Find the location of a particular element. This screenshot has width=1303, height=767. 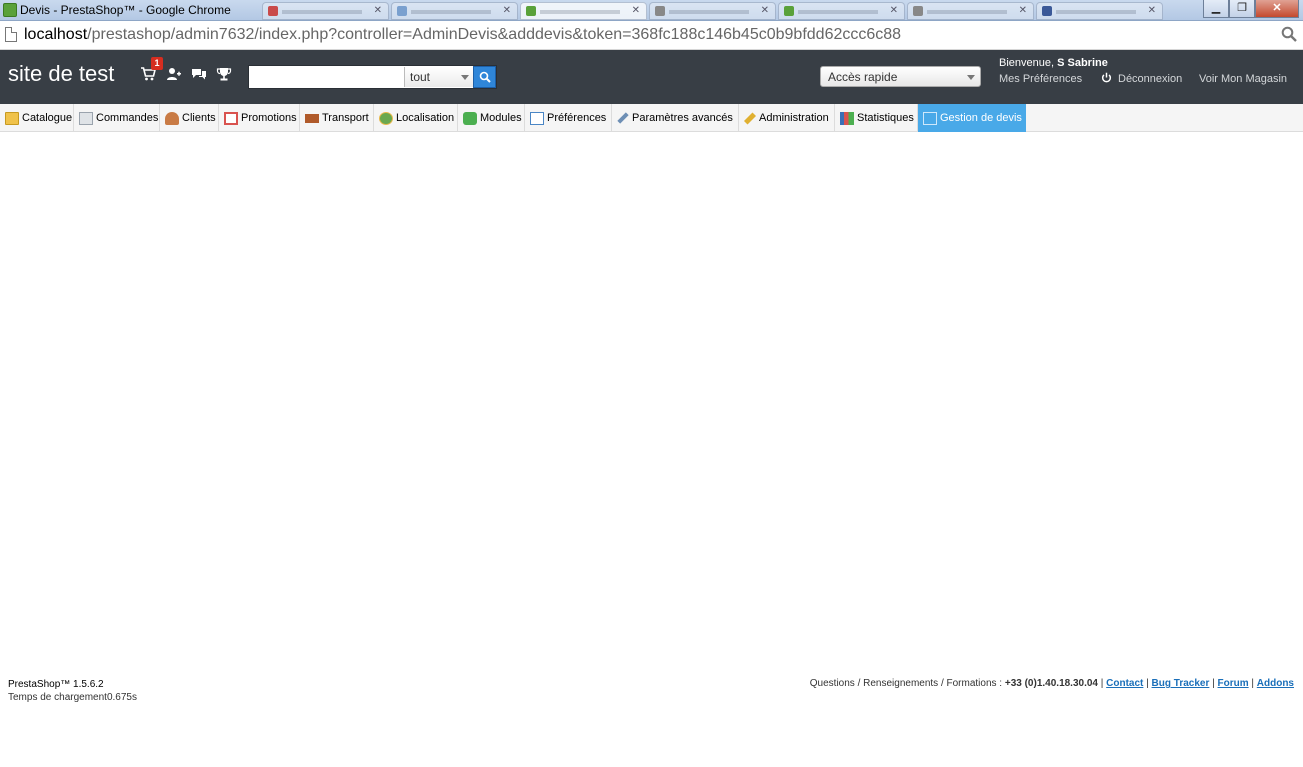

version-text: PrestaShop™ 1.5.6.2 is located at coordinates (56, 684).